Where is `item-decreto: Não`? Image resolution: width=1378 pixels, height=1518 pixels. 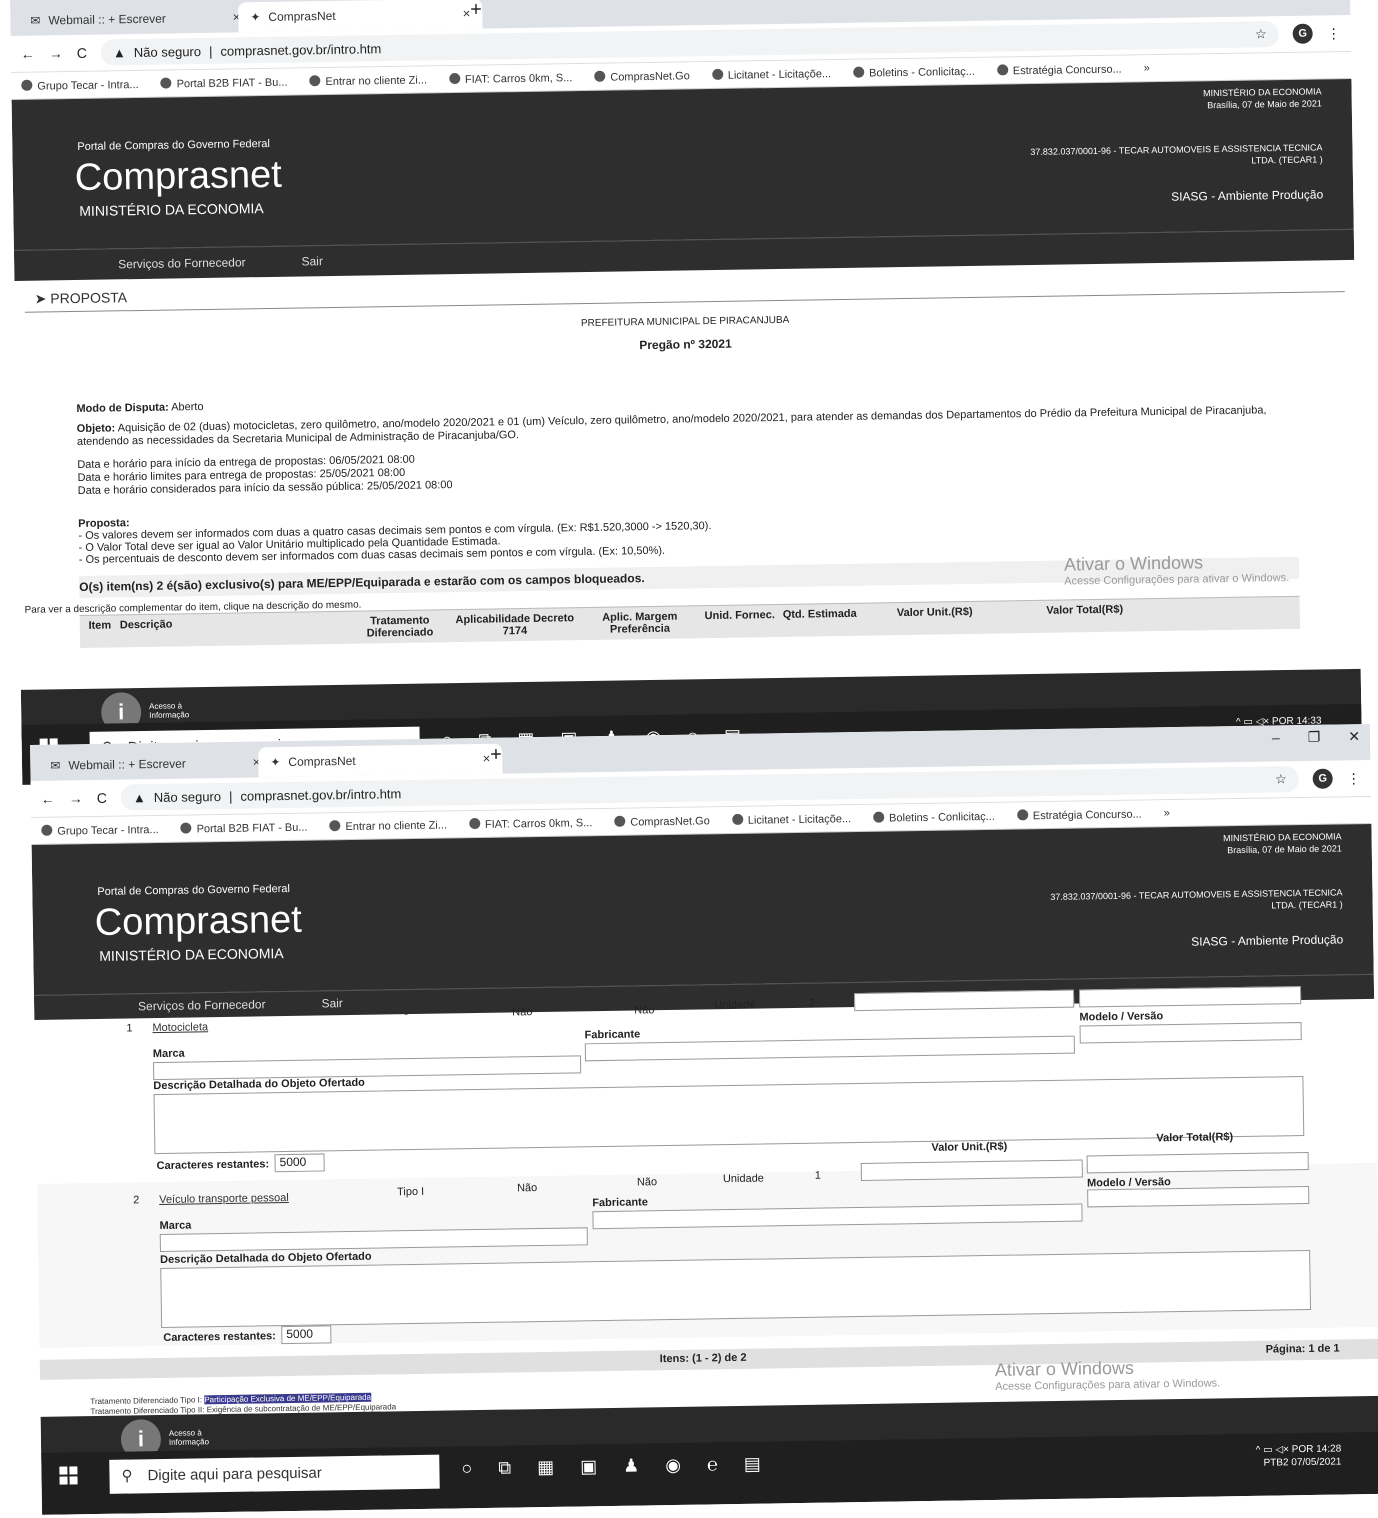
item-decreto: Não is located at coordinates (527, 1188).